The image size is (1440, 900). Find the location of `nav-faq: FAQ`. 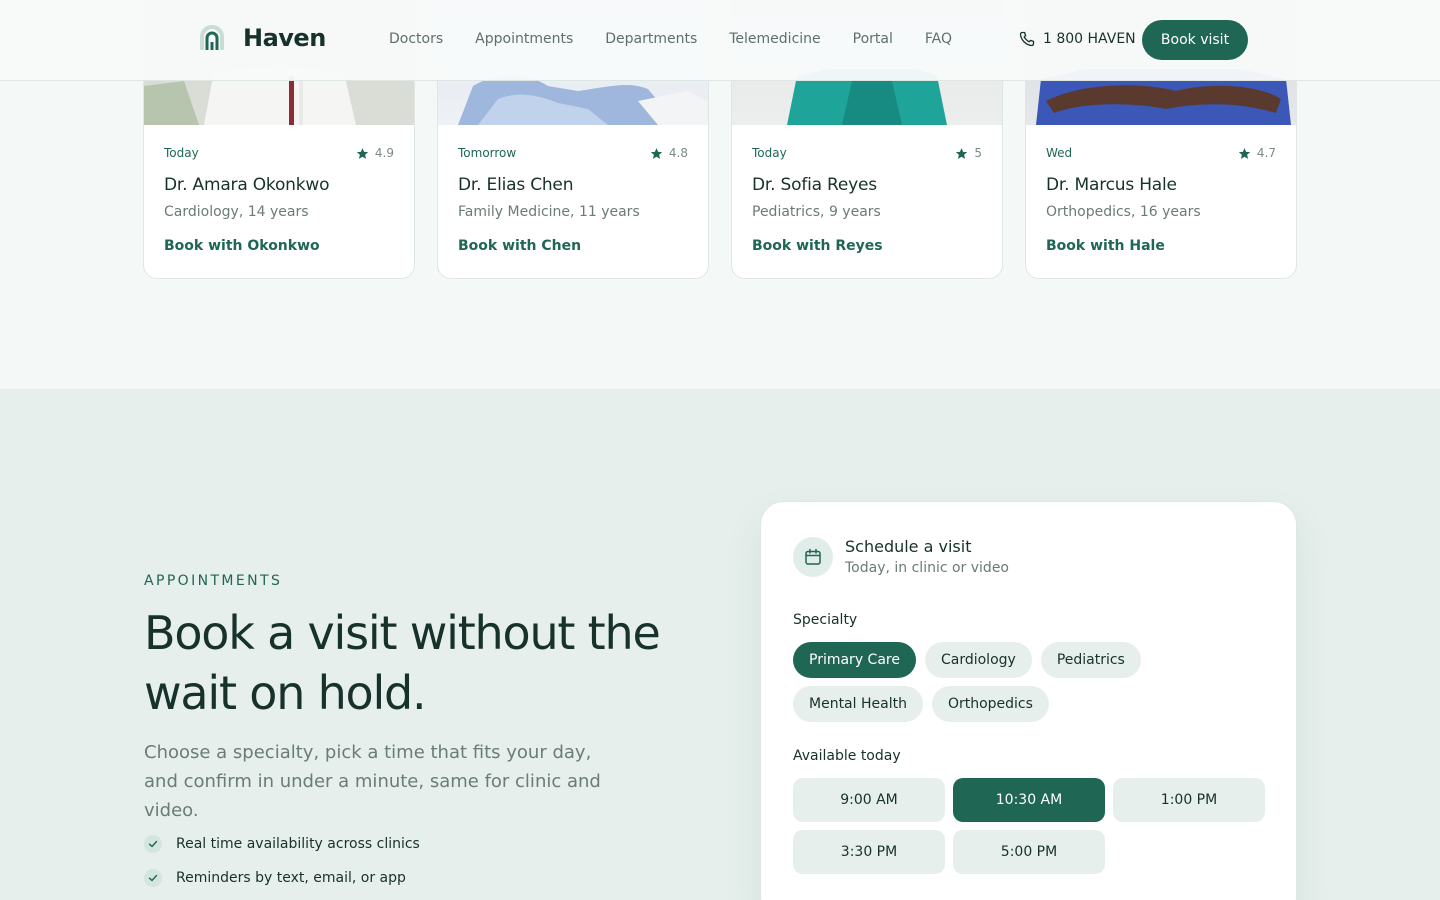

nav-faq: FAQ is located at coordinates (938, 39).